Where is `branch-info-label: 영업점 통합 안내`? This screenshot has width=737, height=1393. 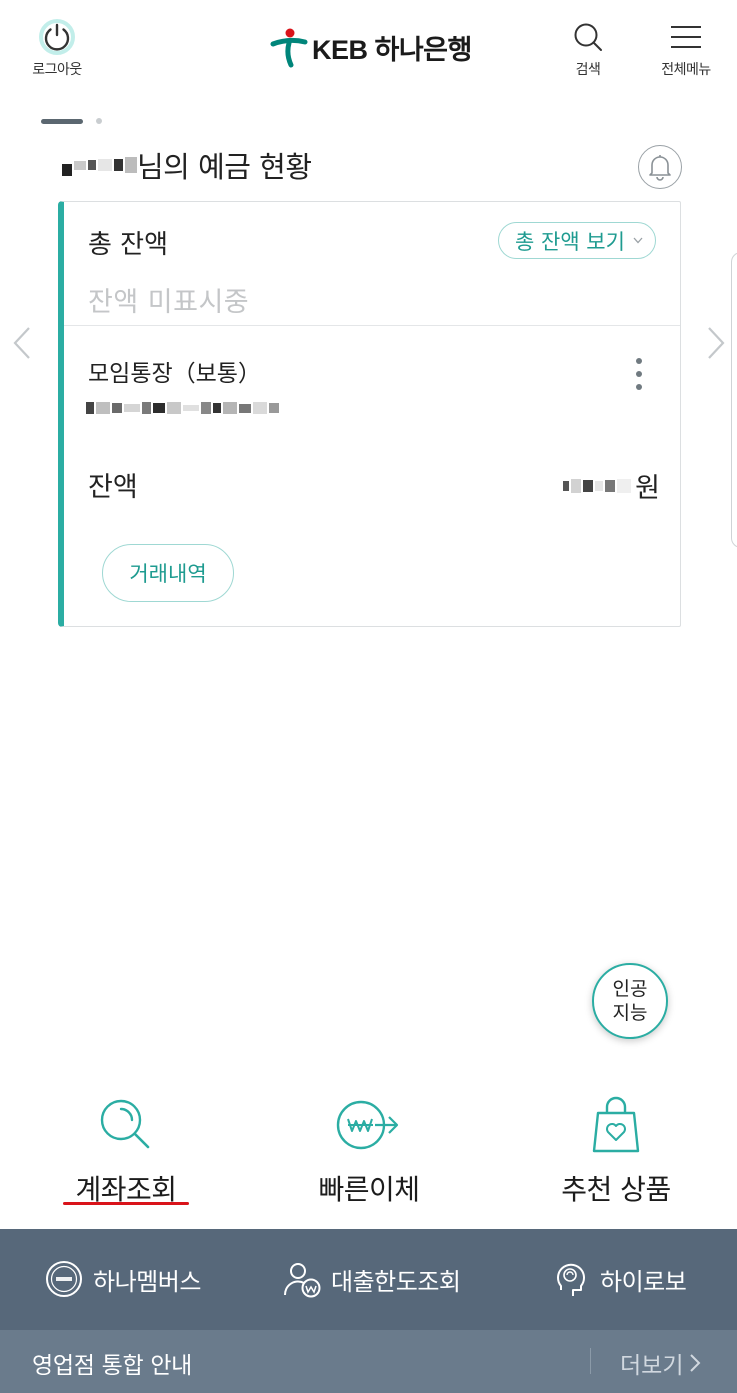 branch-info-label: 영업점 통합 안내 is located at coordinates (112, 1366).